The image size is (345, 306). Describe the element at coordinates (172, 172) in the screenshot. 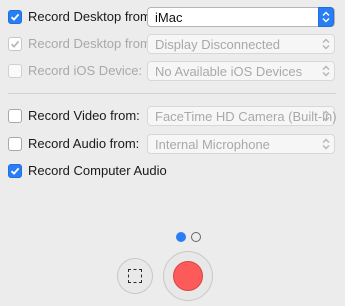

I see `record-computer-audio-row: Record Computer Audio` at that location.